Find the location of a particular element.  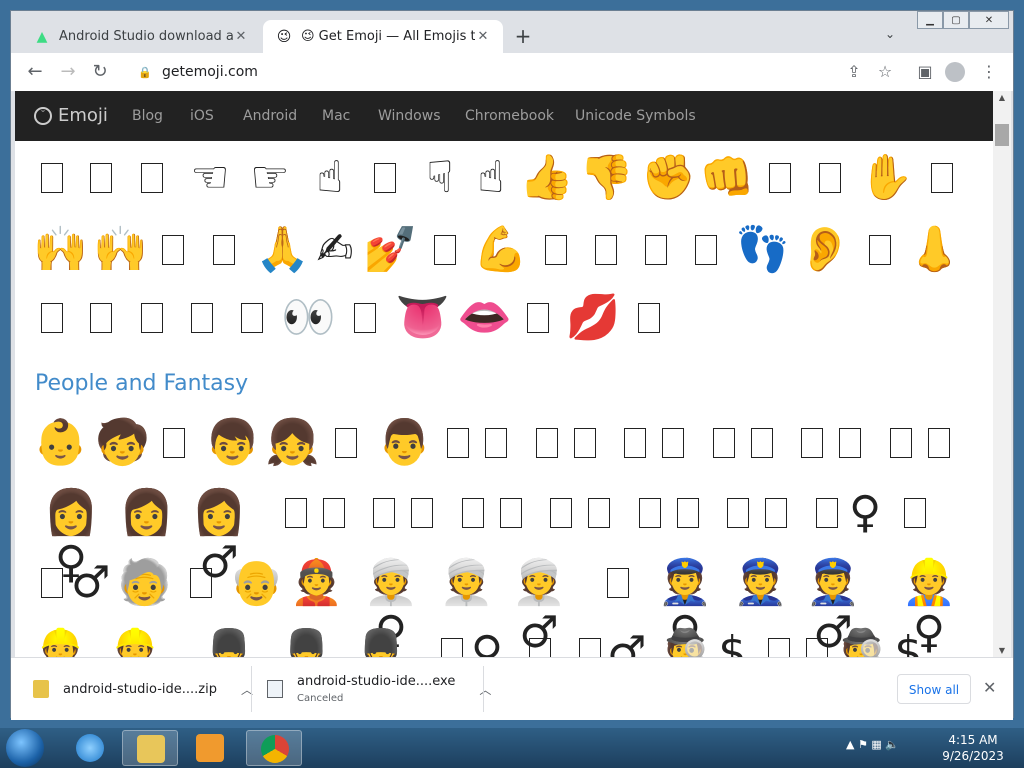

address-bar: 🔒 getemoji.com is located at coordinates (516, 72).